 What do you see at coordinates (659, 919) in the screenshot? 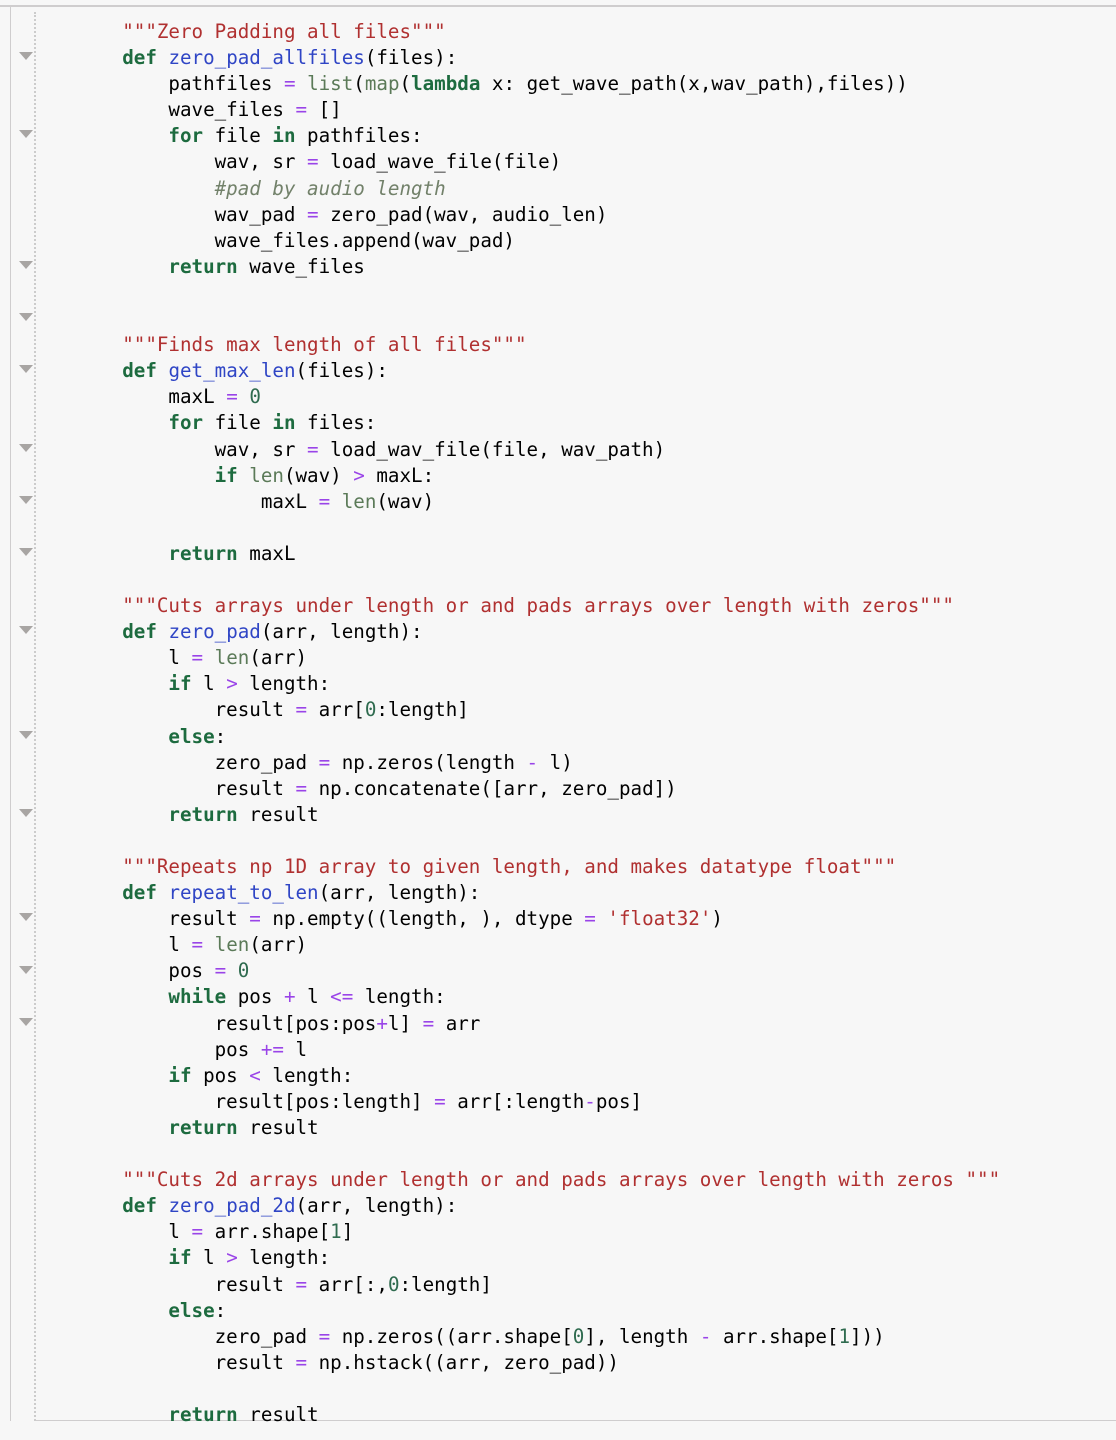
I see `code-token: 'float32'` at bounding box center [659, 919].